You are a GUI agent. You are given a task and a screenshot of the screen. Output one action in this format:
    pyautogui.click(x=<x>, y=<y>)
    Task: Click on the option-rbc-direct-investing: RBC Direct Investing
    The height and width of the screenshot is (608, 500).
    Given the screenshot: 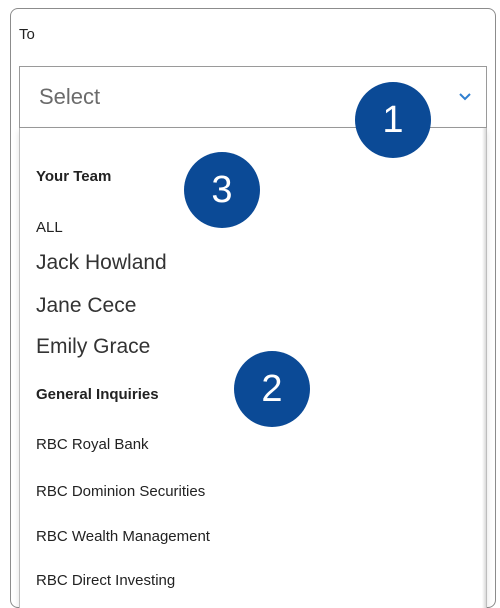 What is the action you would take?
    pyautogui.click(x=105, y=580)
    